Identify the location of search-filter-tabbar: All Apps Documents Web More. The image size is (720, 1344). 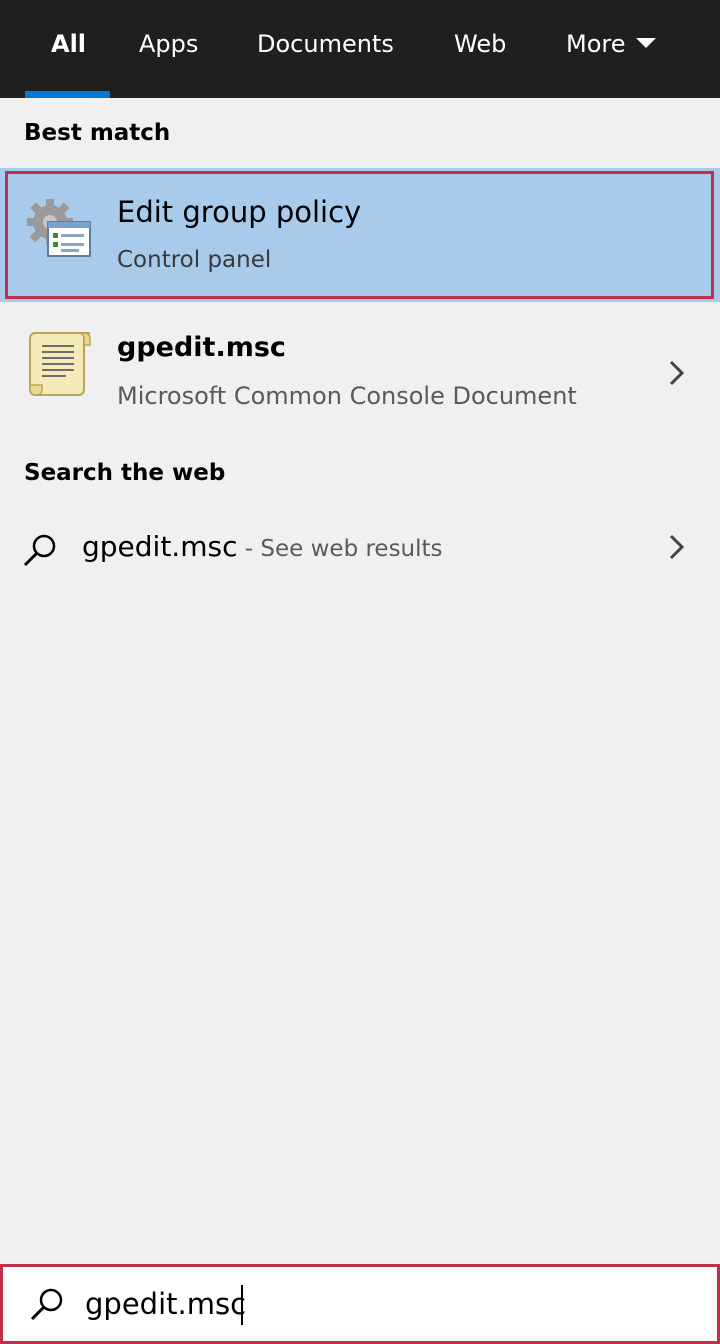
(360, 49).